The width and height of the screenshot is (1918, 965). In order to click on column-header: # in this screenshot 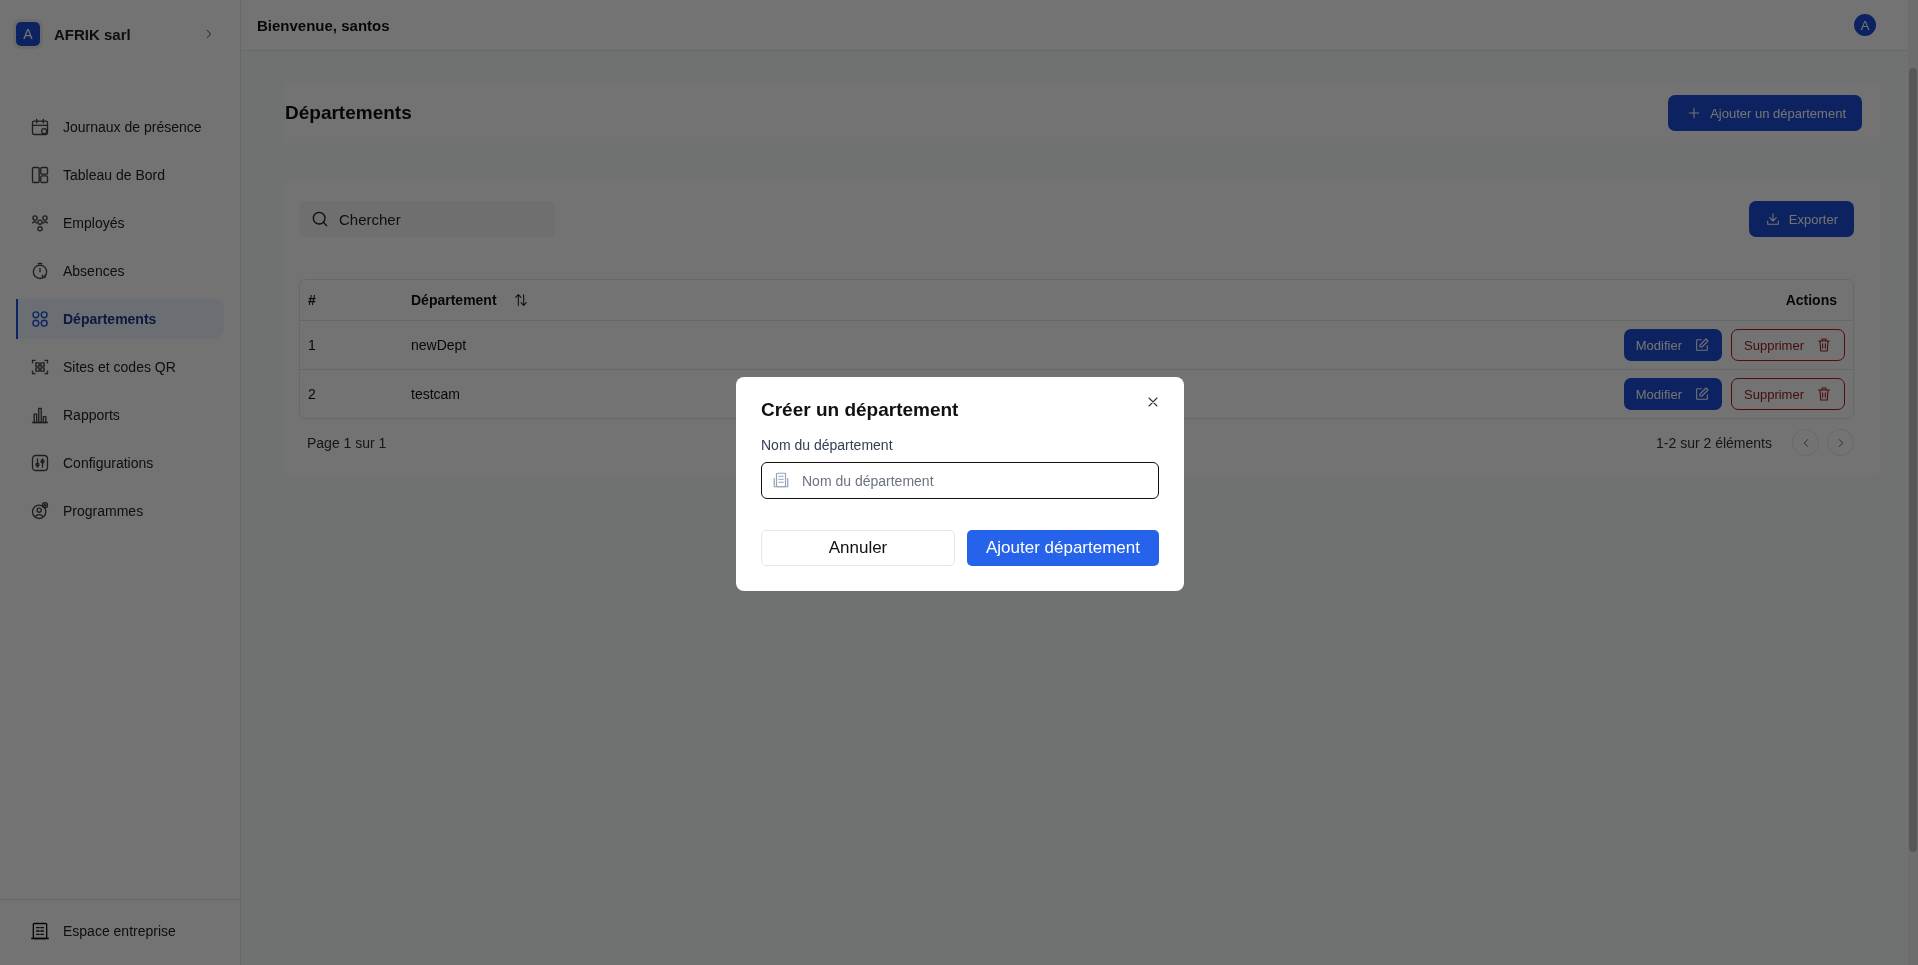, I will do `click(312, 300)`.